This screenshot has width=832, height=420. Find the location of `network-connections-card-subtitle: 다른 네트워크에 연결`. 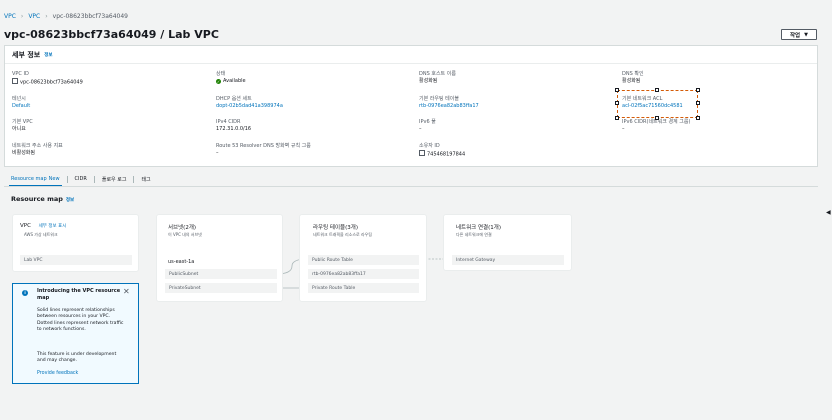

network-connections-card-subtitle: 다른 네트워크에 연결 is located at coordinates (474, 234).